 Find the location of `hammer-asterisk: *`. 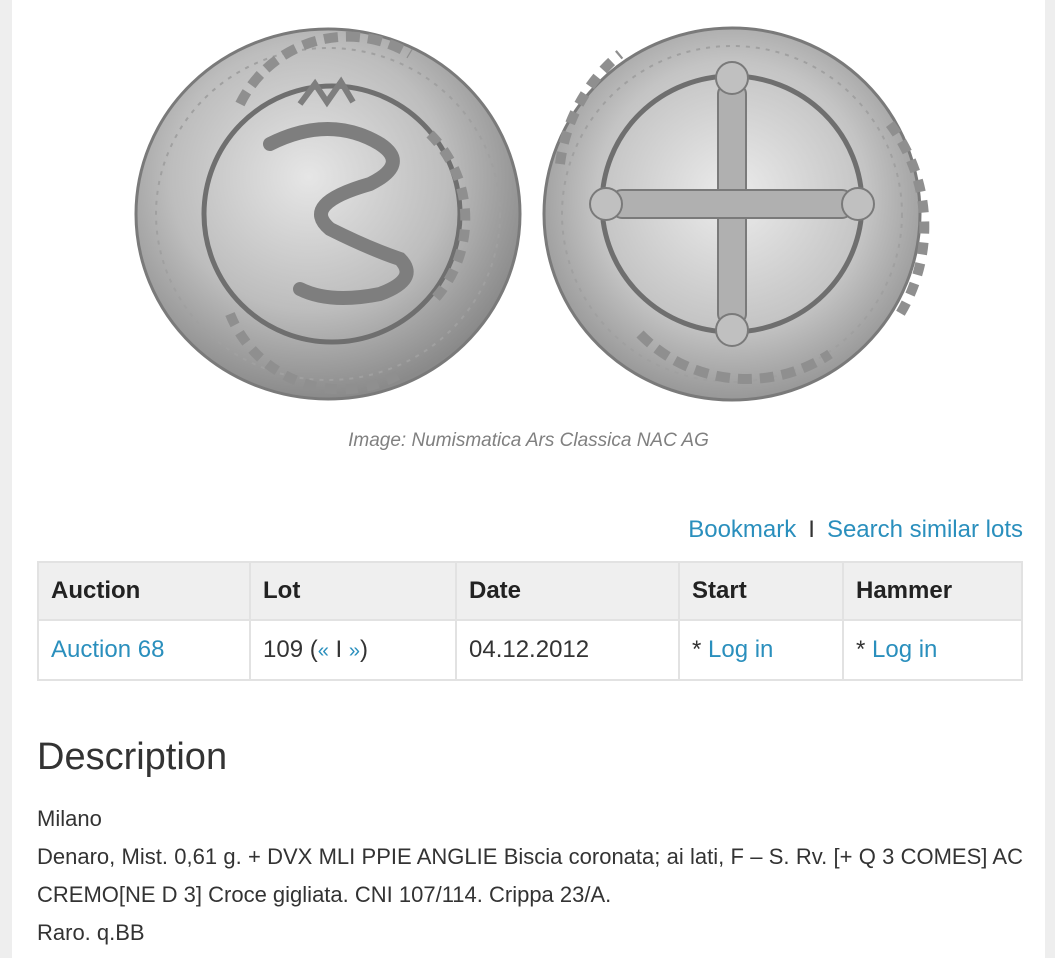

hammer-asterisk: * is located at coordinates (864, 649).